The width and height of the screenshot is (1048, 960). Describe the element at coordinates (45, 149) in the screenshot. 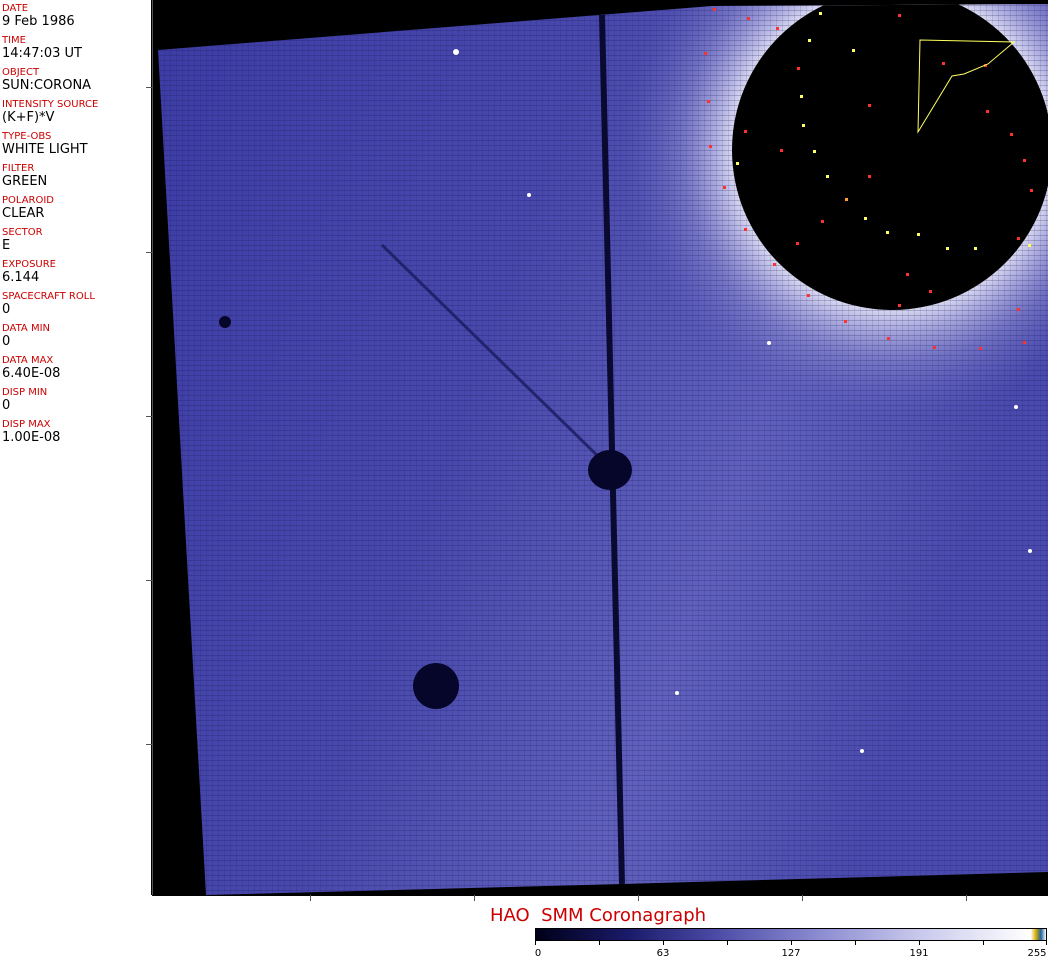

I see `field-value: WHITE LIGHT` at that location.